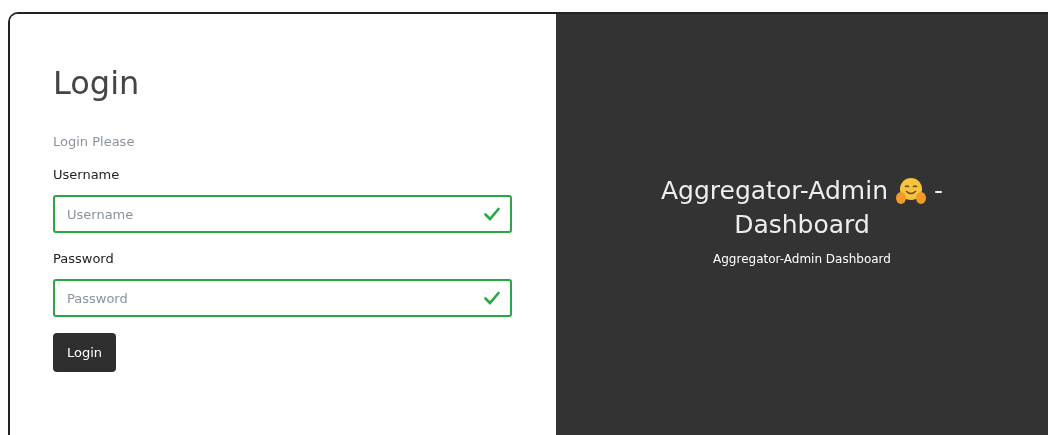 The height and width of the screenshot is (435, 1048). What do you see at coordinates (802, 259) in the screenshot?
I see `banner-subtitle: Aggregator-Admin Dashboard` at bounding box center [802, 259].